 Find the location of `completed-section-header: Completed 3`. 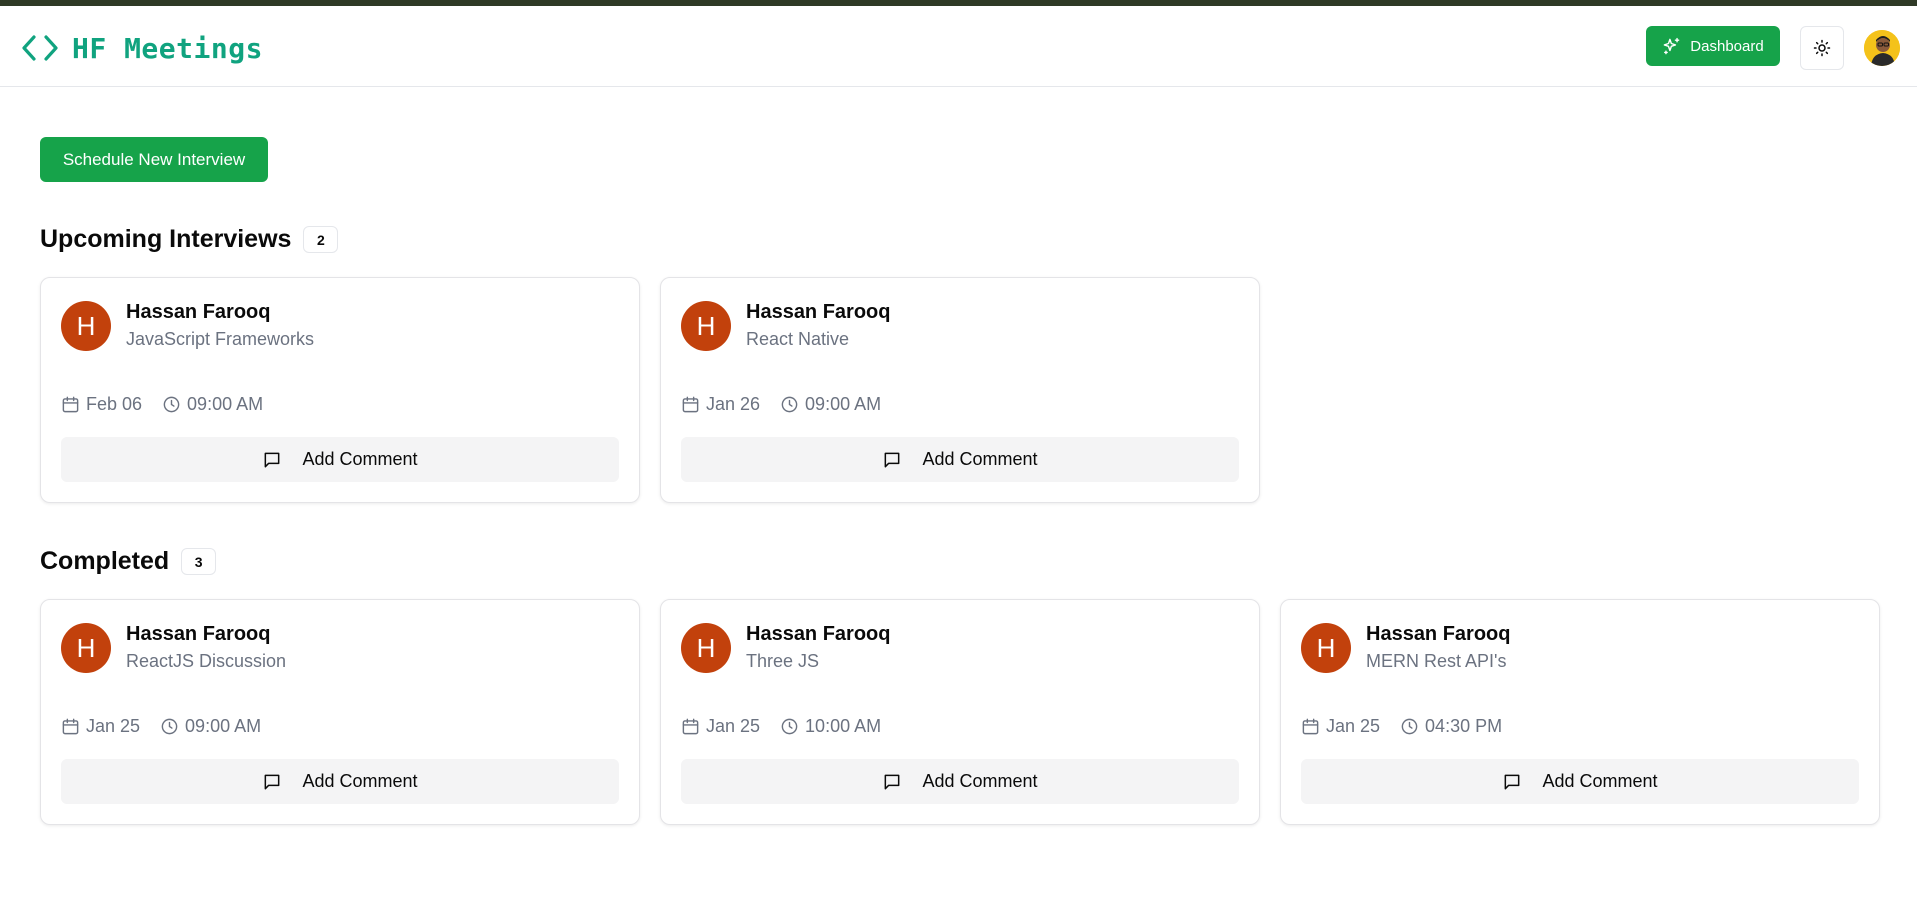

completed-section-header: Completed 3 is located at coordinates (128, 561).